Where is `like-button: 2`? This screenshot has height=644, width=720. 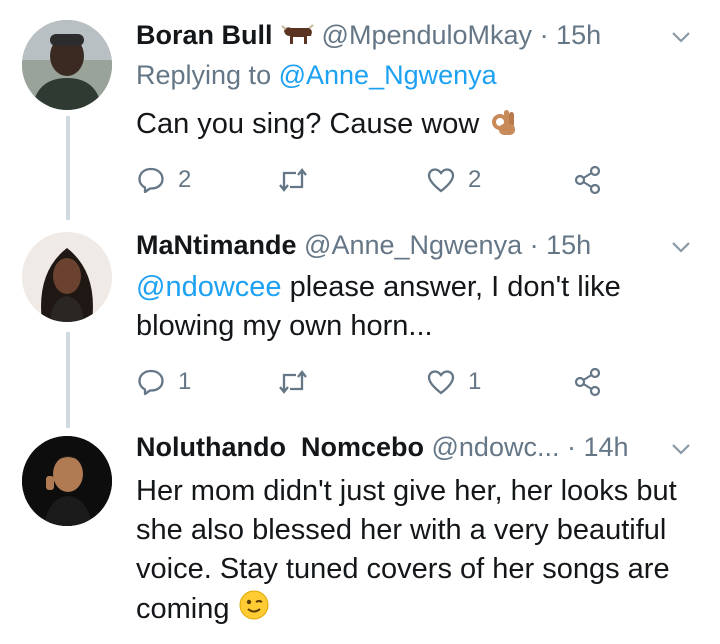 like-button: 2 is located at coordinates (453, 180).